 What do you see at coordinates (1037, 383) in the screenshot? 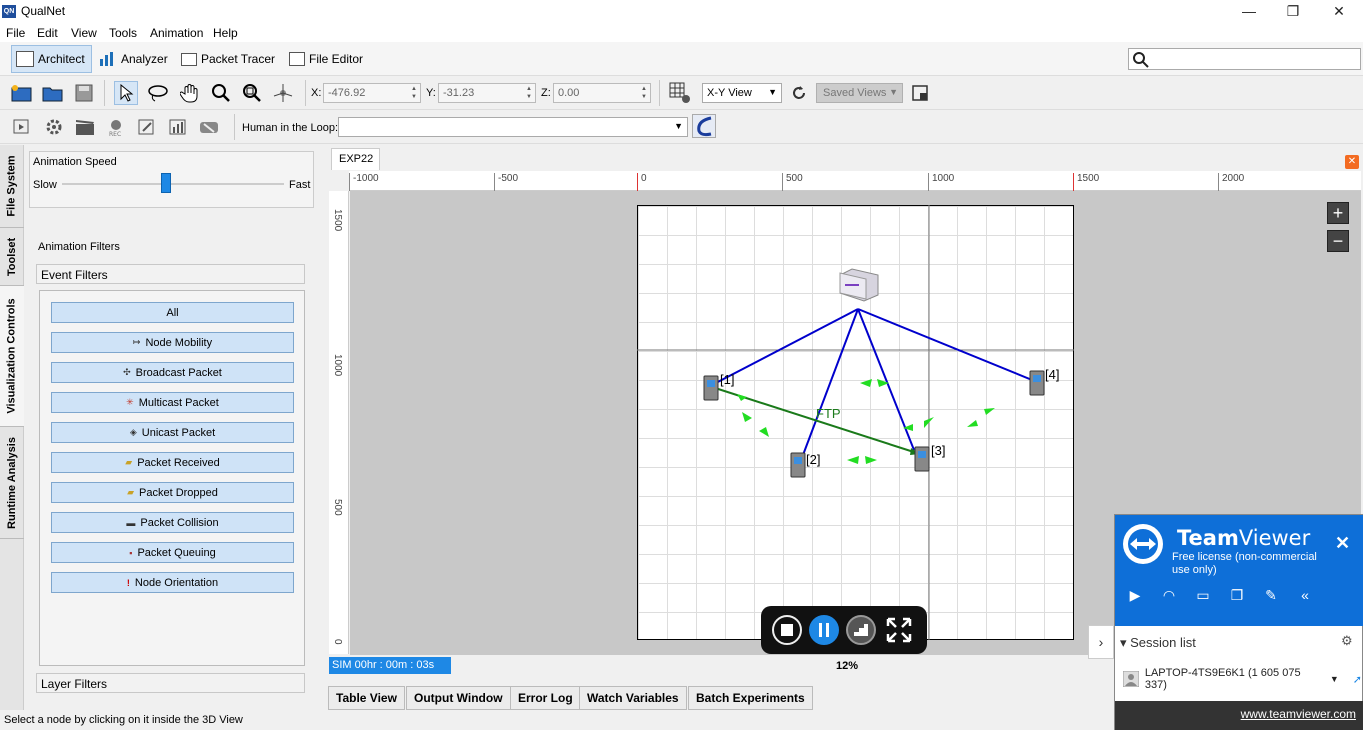
I see `node-4-icon` at bounding box center [1037, 383].